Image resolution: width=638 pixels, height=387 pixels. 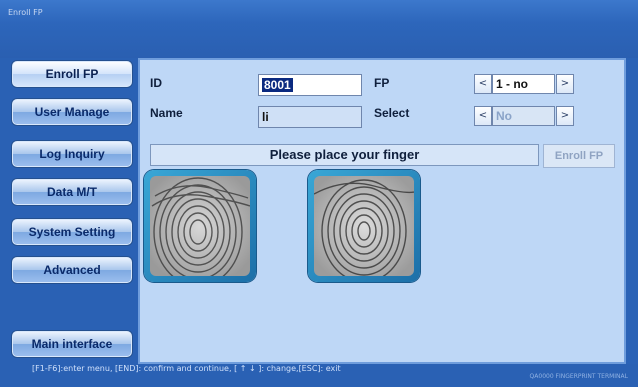 What do you see at coordinates (72, 344) in the screenshot?
I see `main-interface-button: Main interface` at bounding box center [72, 344].